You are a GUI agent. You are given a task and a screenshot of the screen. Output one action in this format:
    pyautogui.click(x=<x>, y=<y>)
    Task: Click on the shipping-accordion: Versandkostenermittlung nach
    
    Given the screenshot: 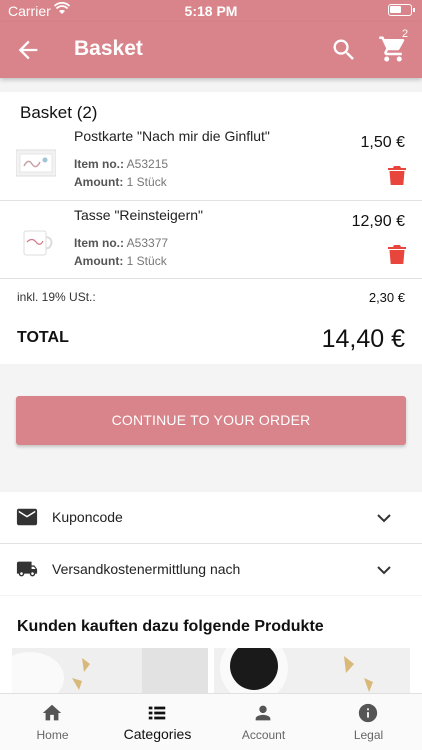 What is the action you would take?
    pyautogui.click(x=211, y=569)
    